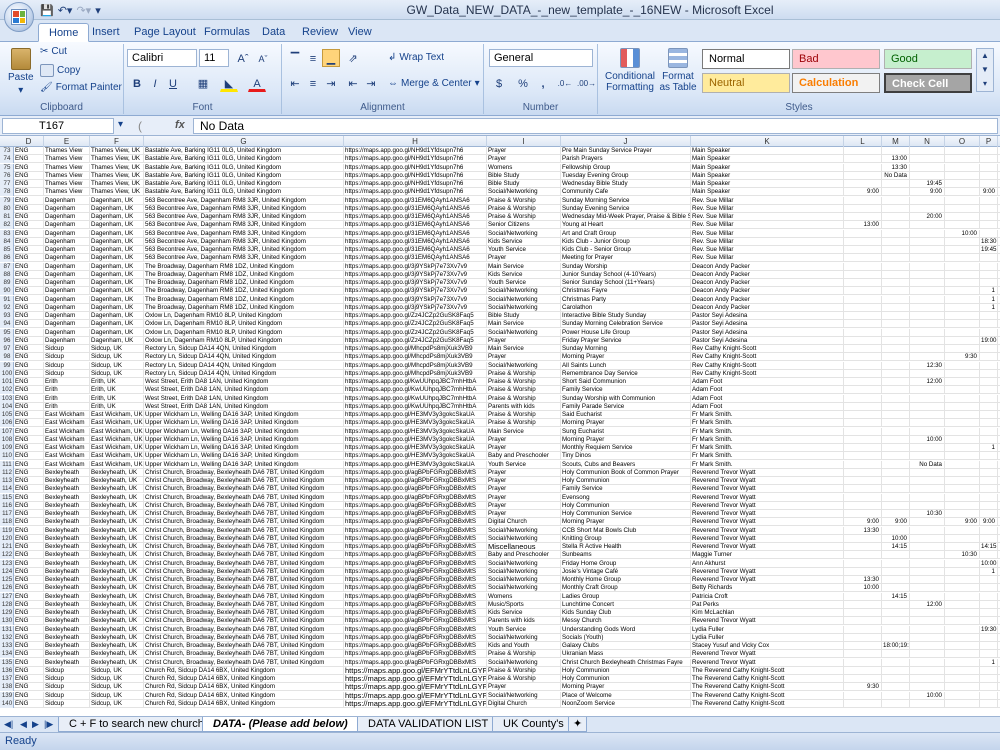 This screenshot has height=750, width=1000. What do you see at coordinates (863, 225) in the screenshot?
I see `cell: 13:00` at bounding box center [863, 225].